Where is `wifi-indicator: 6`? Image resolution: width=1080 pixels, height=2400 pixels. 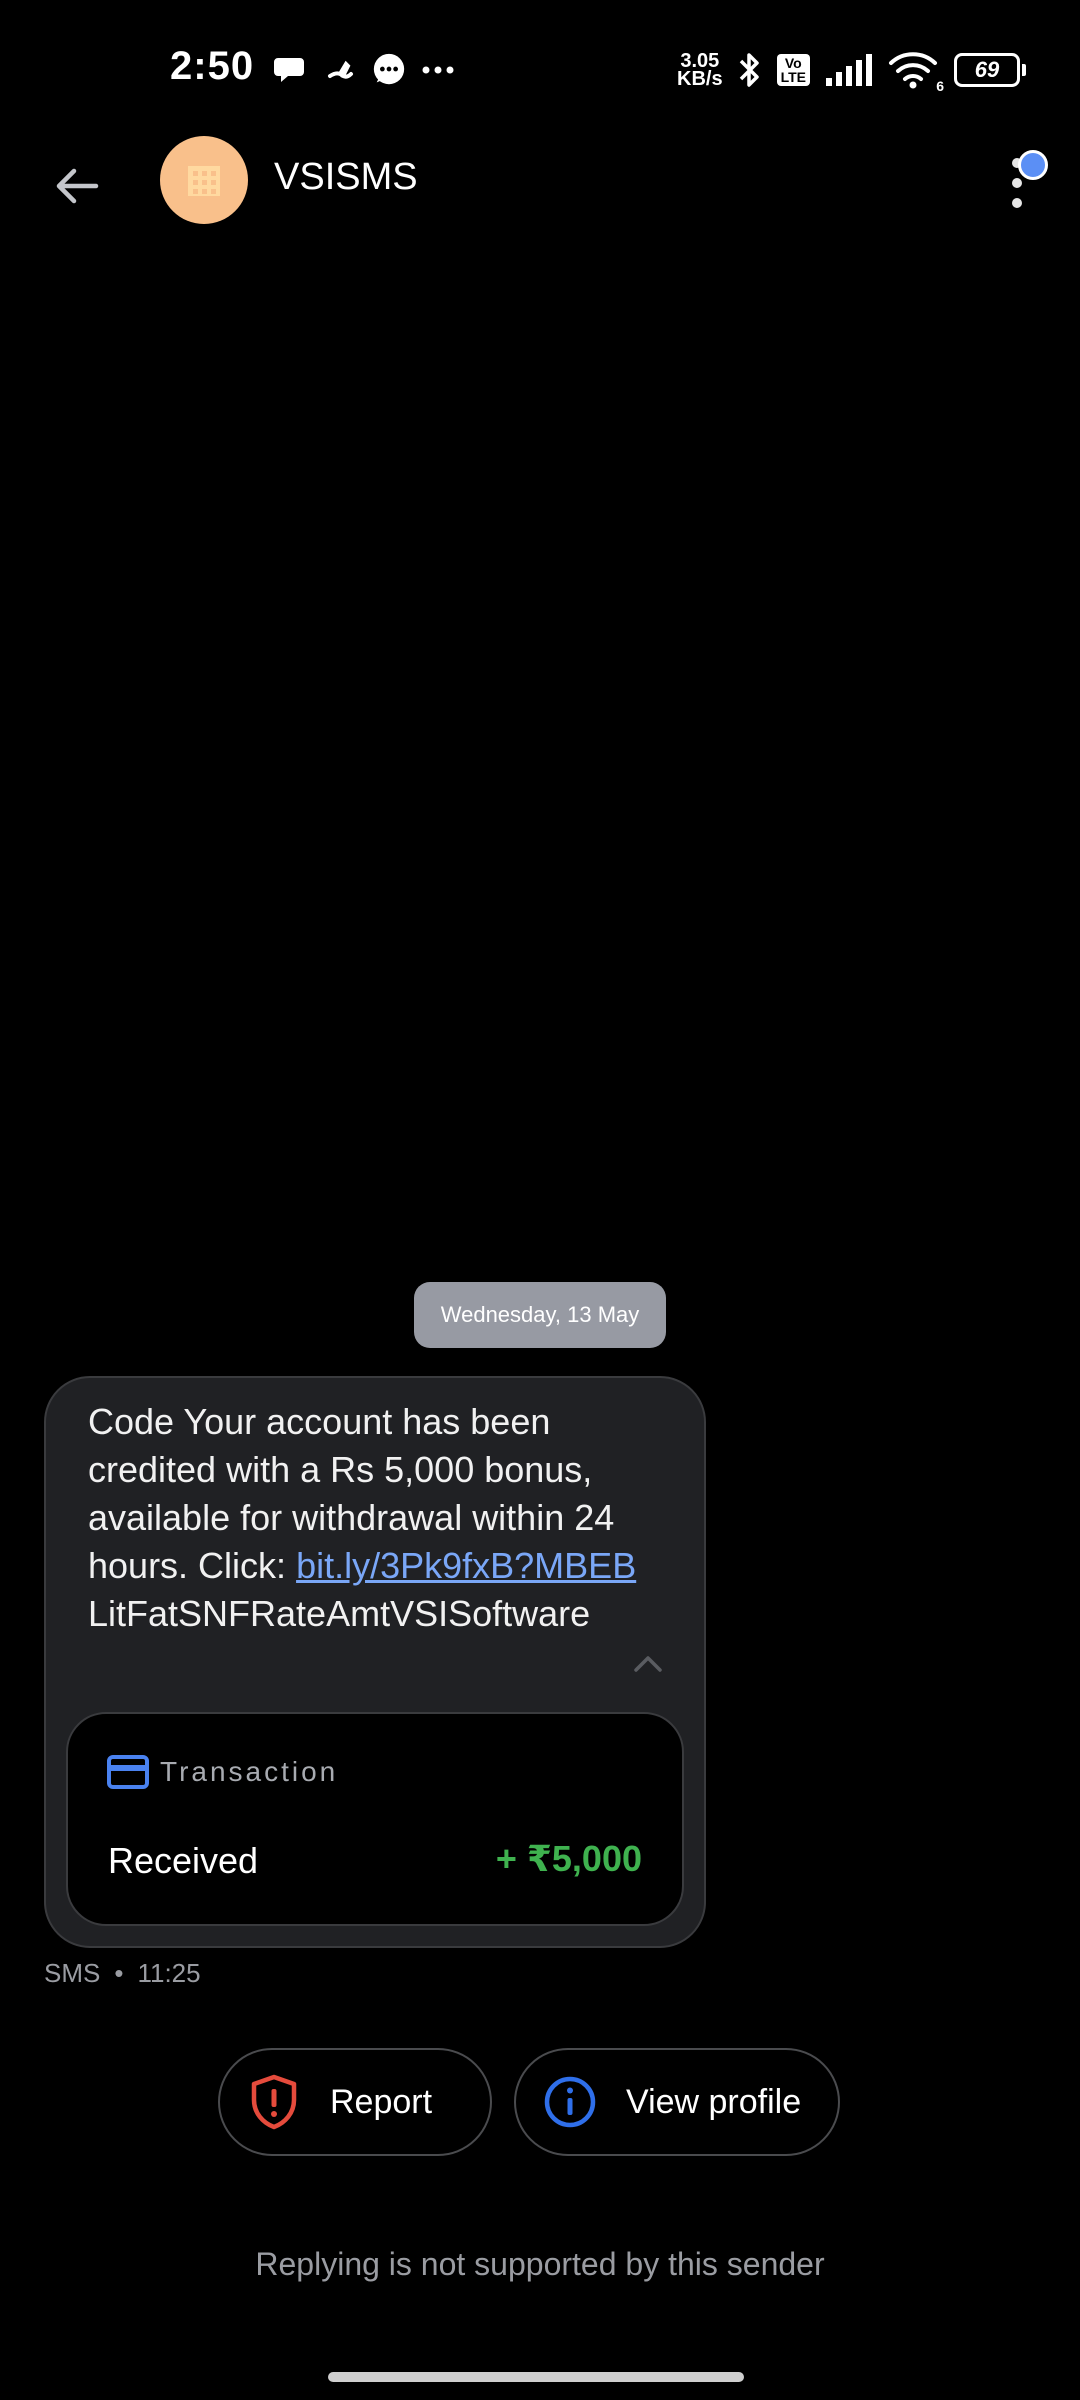
wifi-indicator: 6 is located at coordinates (916, 72).